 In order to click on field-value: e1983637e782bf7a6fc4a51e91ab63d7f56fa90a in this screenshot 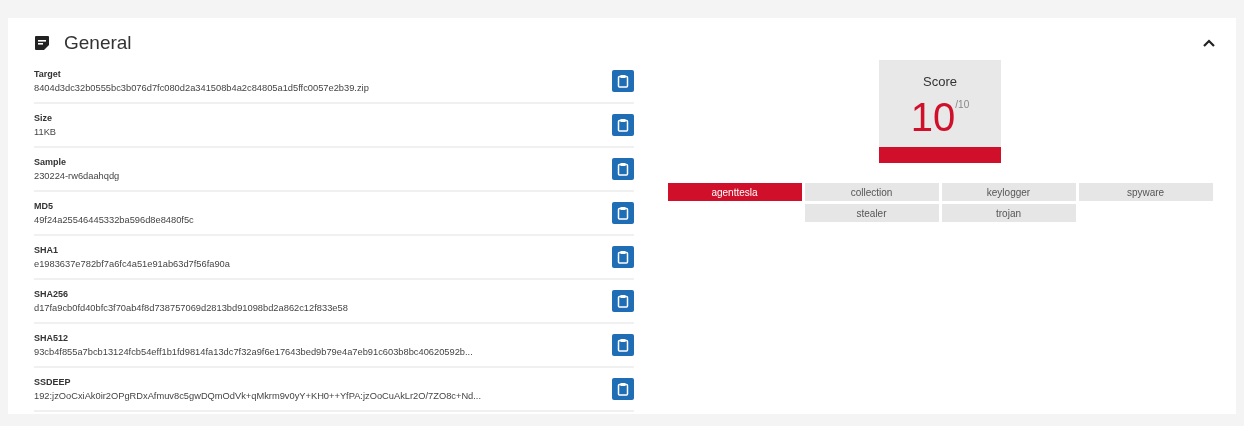, I will do `click(132, 264)`.